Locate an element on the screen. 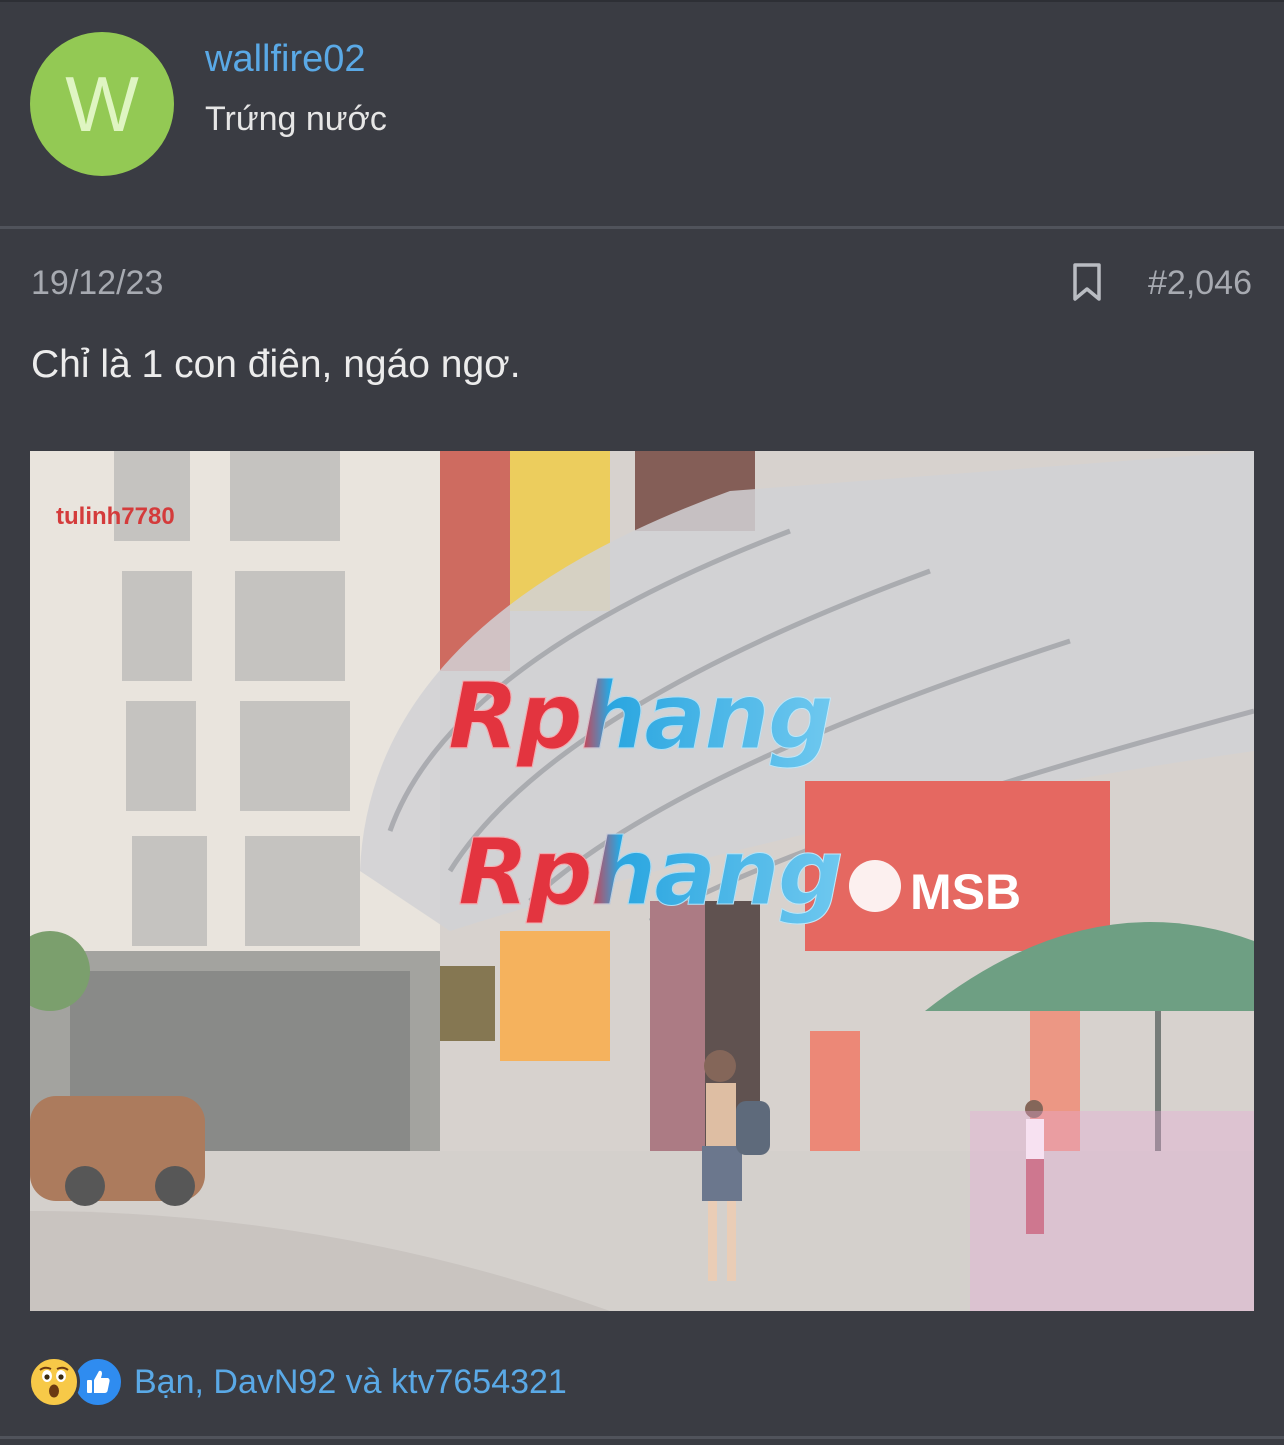  wow-emoji-icon is located at coordinates (54, 1382).